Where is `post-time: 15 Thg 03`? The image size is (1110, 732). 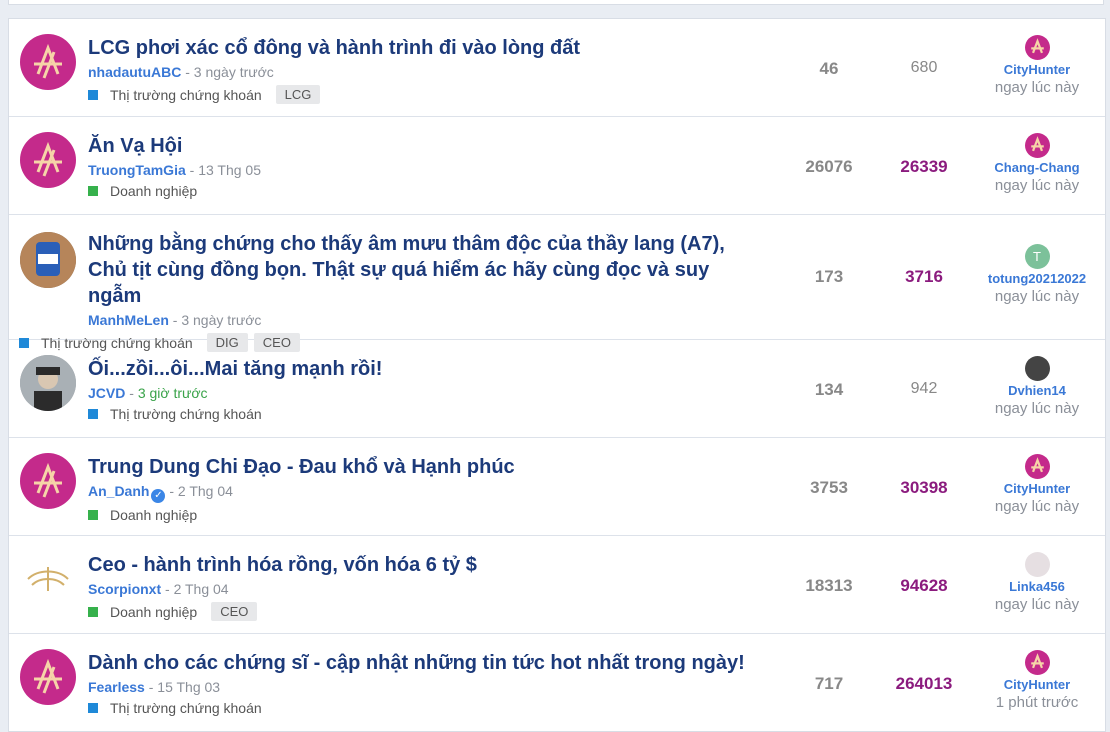 post-time: 15 Thg 03 is located at coordinates (189, 687).